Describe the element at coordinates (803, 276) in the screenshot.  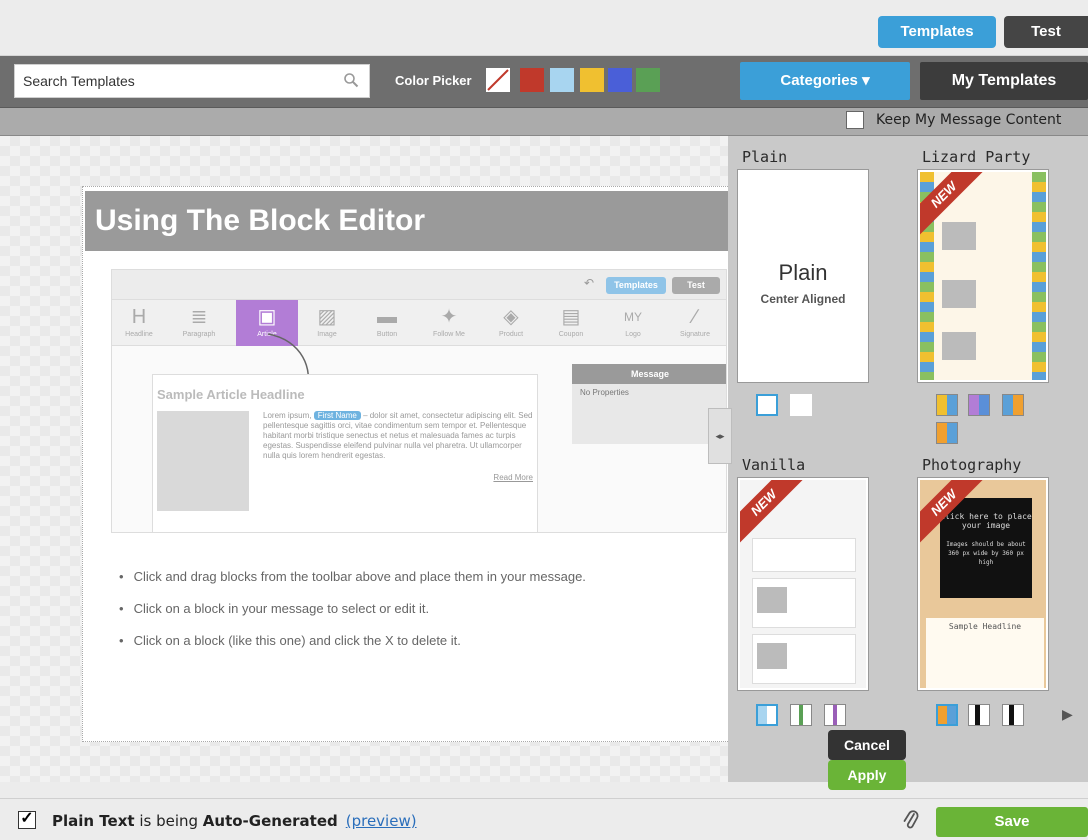
I see `template-thumb-plain: Plain Center Aligned` at that location.